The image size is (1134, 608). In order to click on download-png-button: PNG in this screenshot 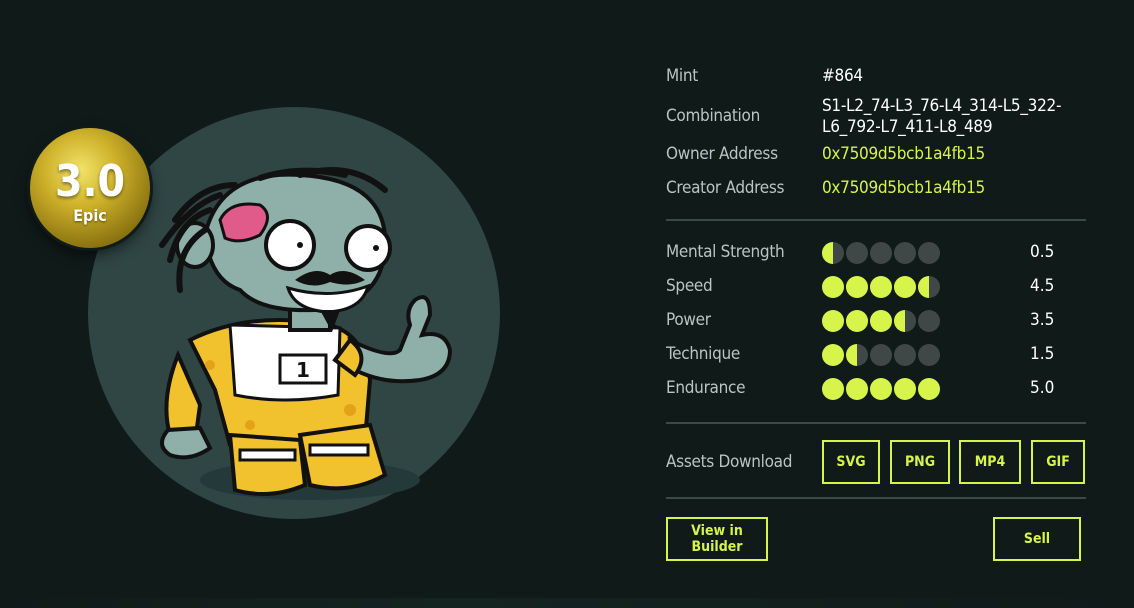, I will do `click(920, 462)`.